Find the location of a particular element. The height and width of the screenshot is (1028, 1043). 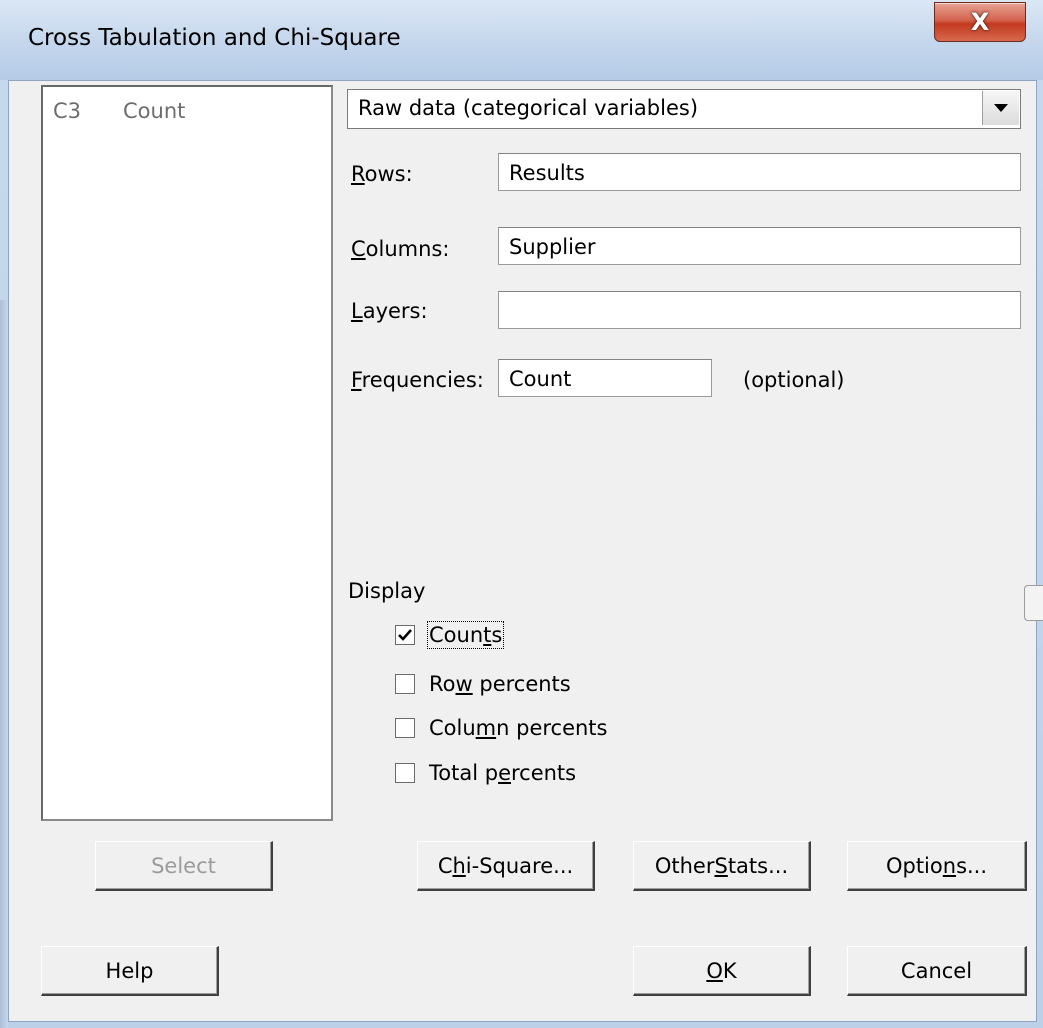

select-button: Select is located at coordinates (184, 866).